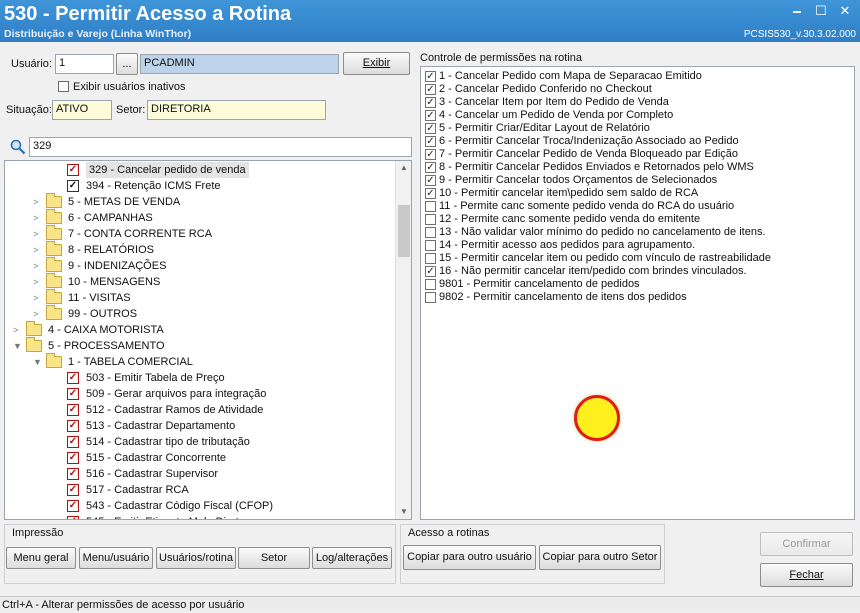 This screenshot has width=860, height=613. What do you see at coordinates (215, 297) in the screenshot?
I see `tree-folder: >11 - VISITAS` at bounding box center [215, 297].